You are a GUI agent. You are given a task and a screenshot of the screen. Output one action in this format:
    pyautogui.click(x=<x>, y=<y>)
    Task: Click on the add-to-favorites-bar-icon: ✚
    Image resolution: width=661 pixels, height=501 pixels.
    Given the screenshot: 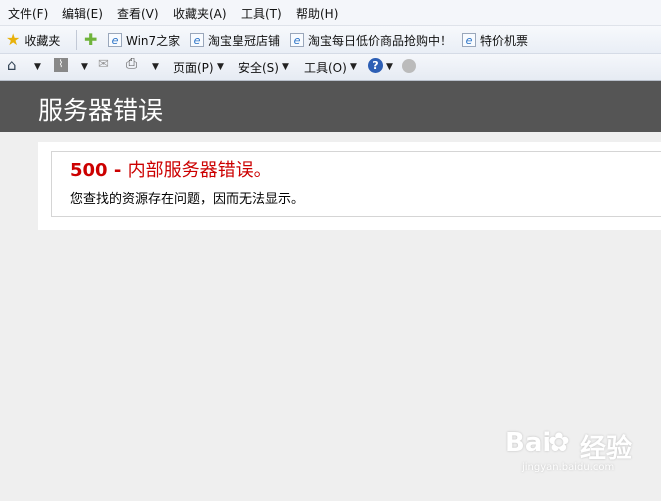 What is the action you would take?
    pyautogui.click(x=91, y=39)
    